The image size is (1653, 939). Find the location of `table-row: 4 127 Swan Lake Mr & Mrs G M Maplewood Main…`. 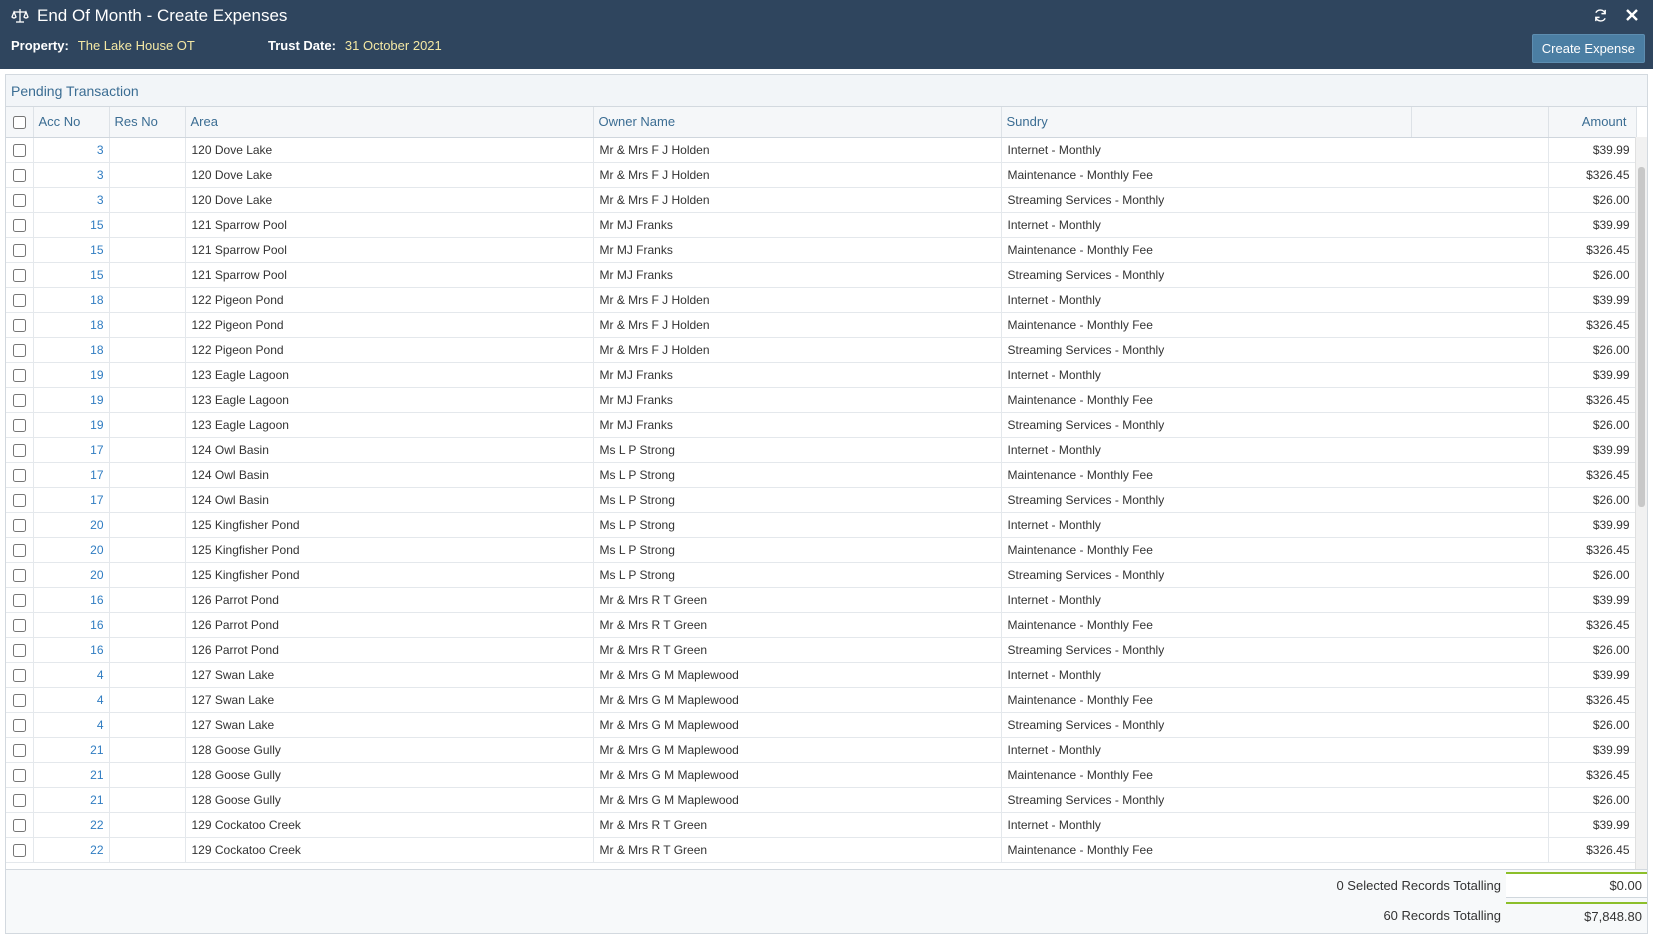

table-row: 4 127 Swan Lake Mr & Mrs G M Maplewood Main… is located at coordinates (821, 700).